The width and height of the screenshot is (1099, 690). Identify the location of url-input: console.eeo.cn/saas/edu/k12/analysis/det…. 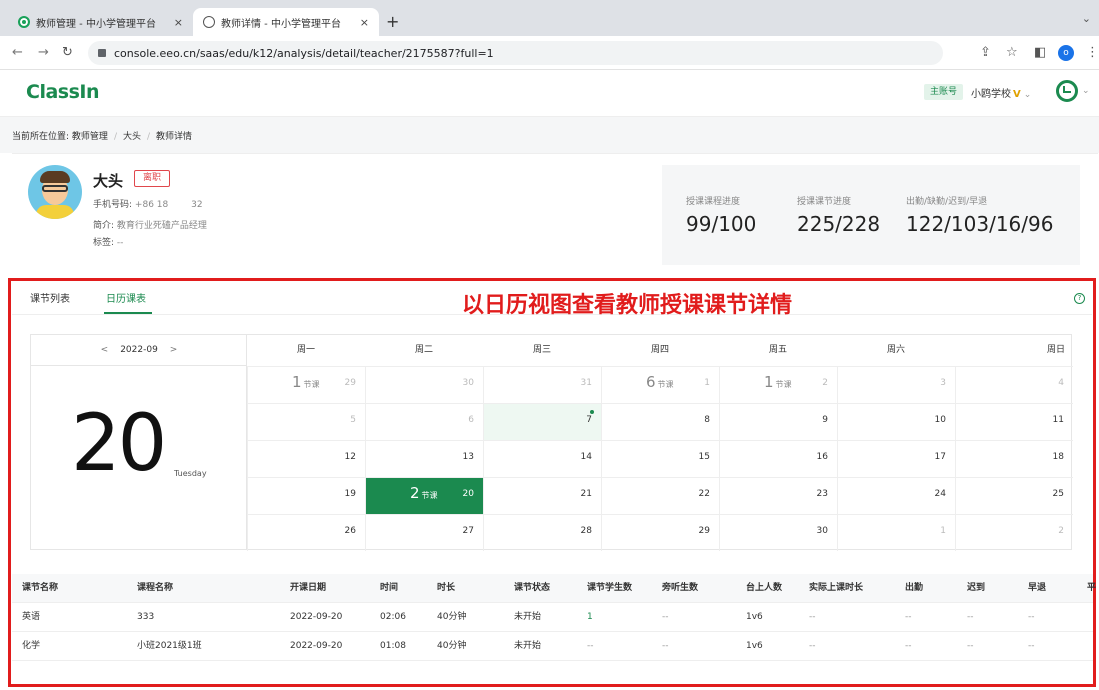
(515, 53).